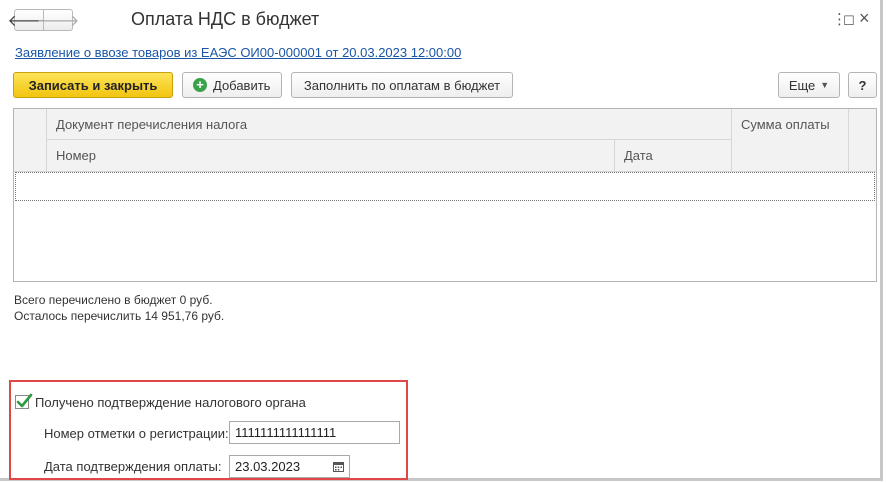  I want to click on column-header-date: Дата, so click(673, 156).